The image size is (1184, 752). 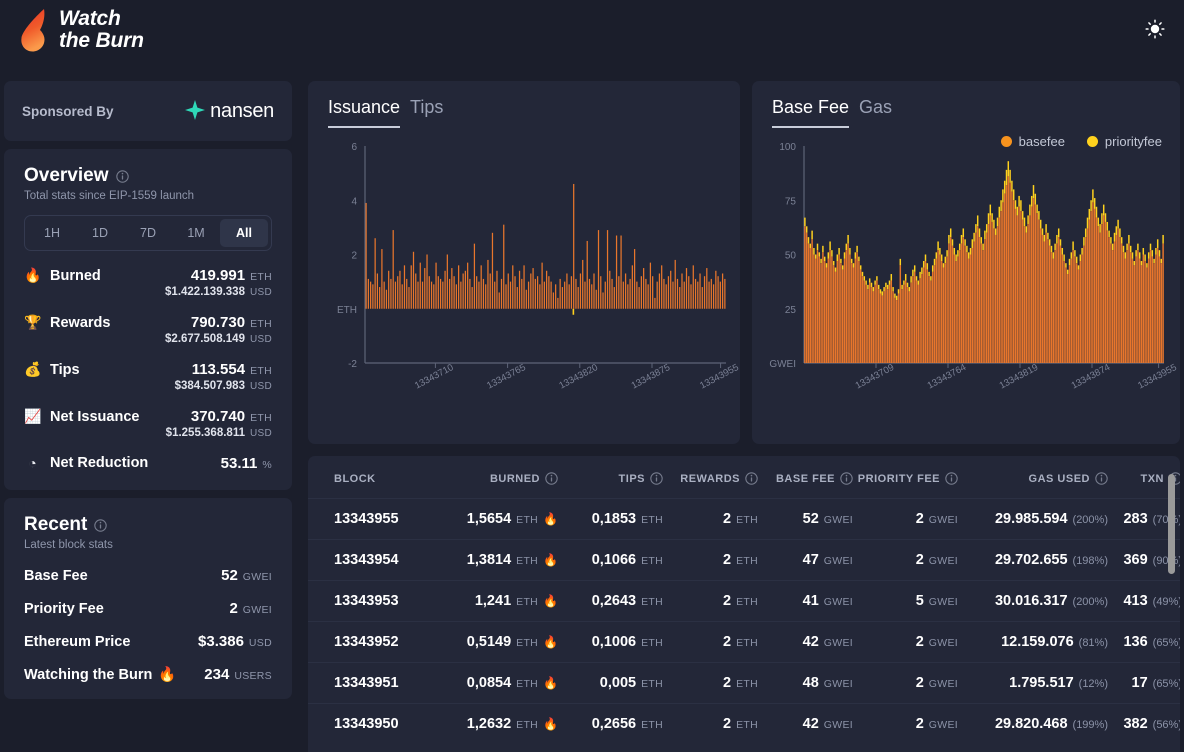 What do you see at coordinates (99, 463) in the screenshot?
I see `stat-label: Net Reduction` at bounding box center [99, 463].